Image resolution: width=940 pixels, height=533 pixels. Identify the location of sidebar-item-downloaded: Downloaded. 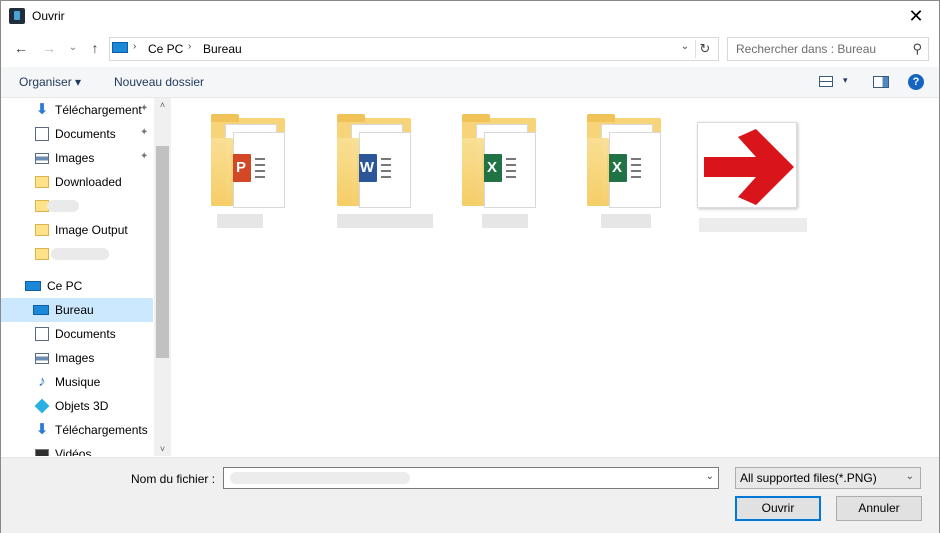
(77, 182).